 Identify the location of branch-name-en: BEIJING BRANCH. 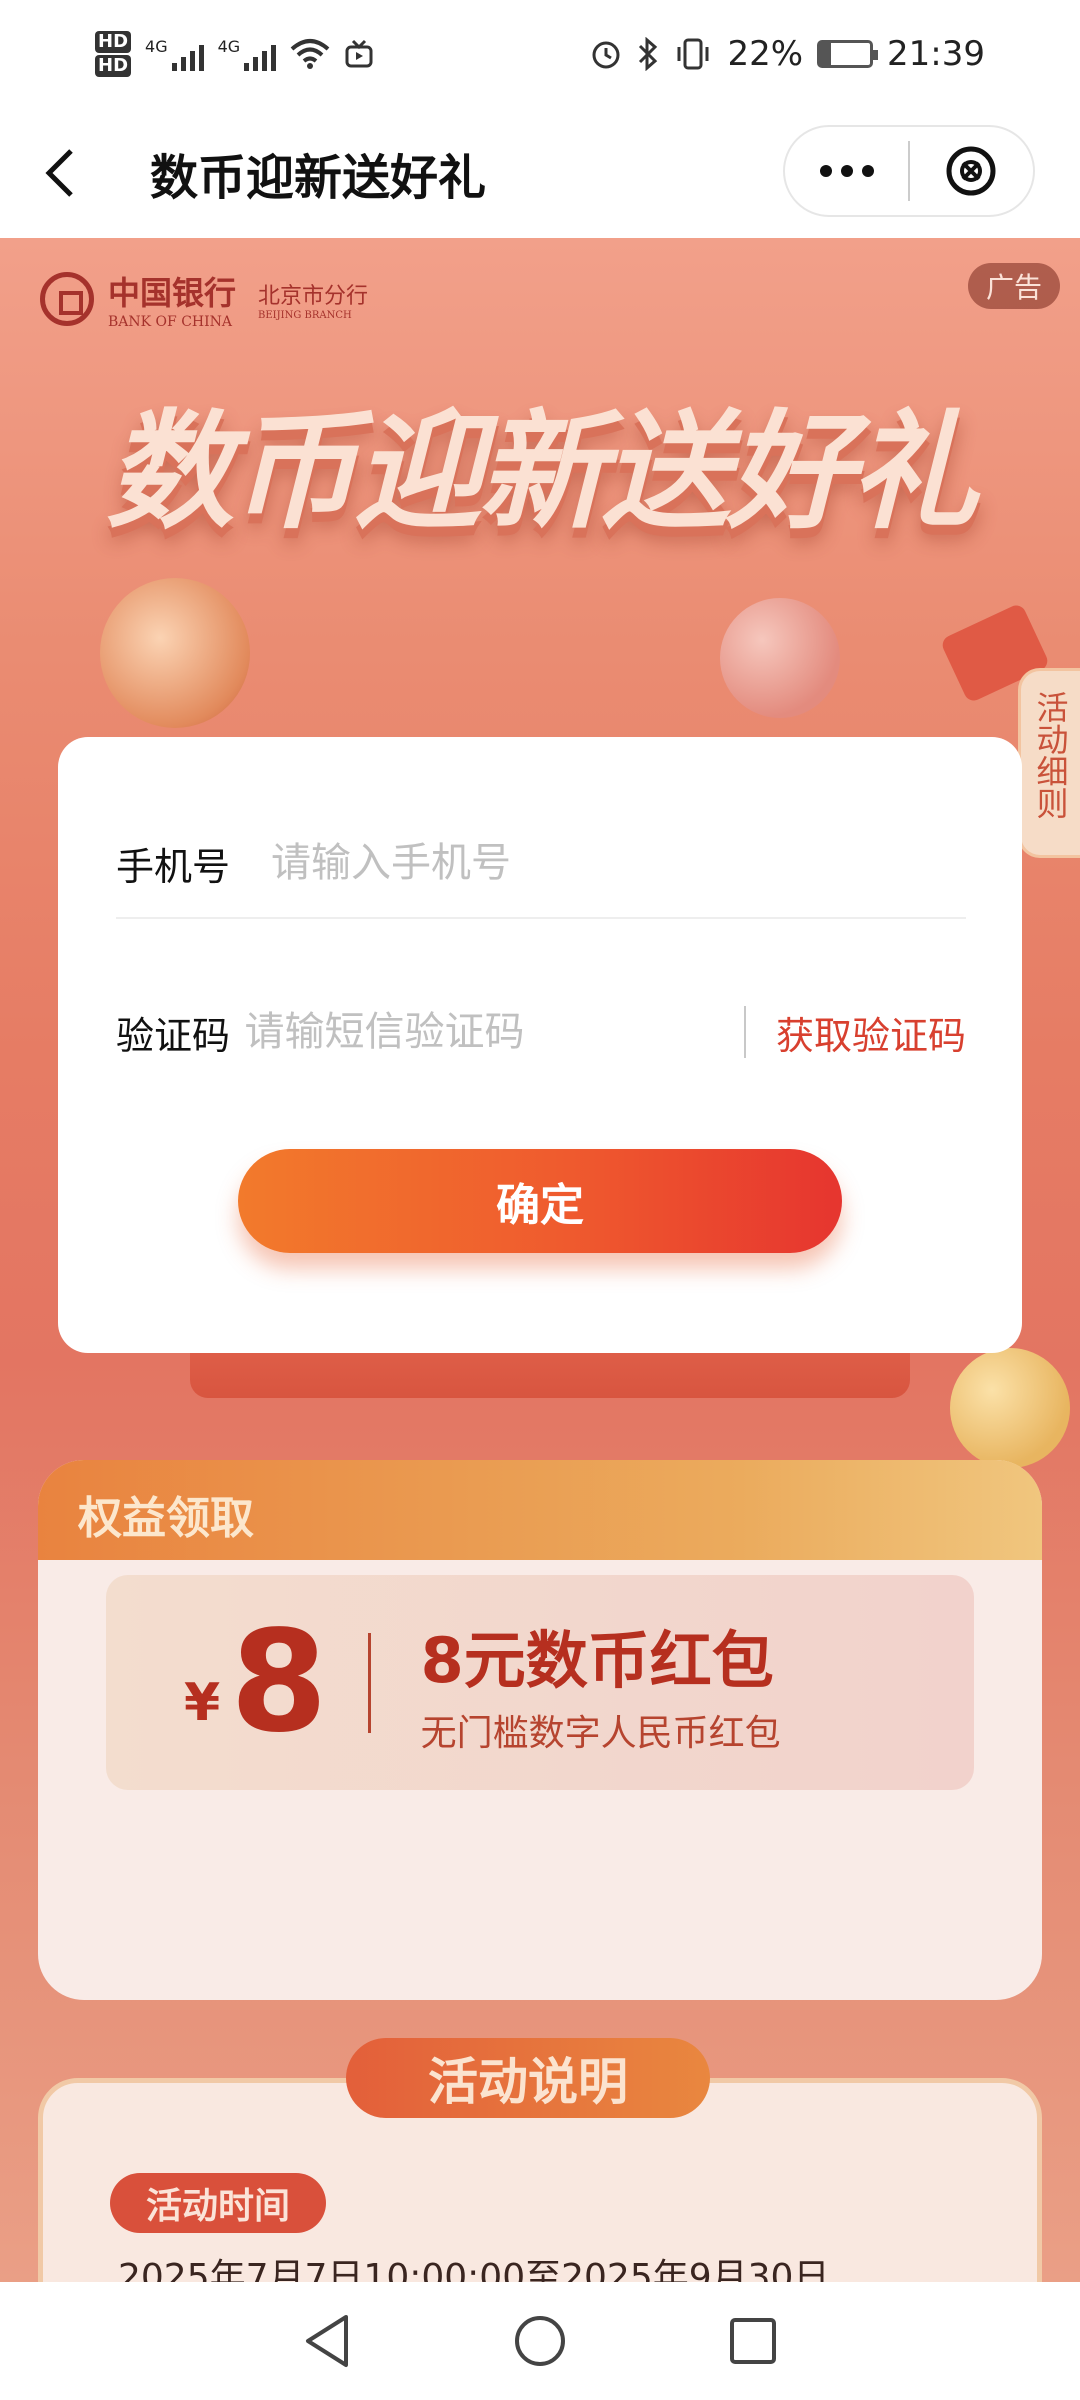
(305, 315).